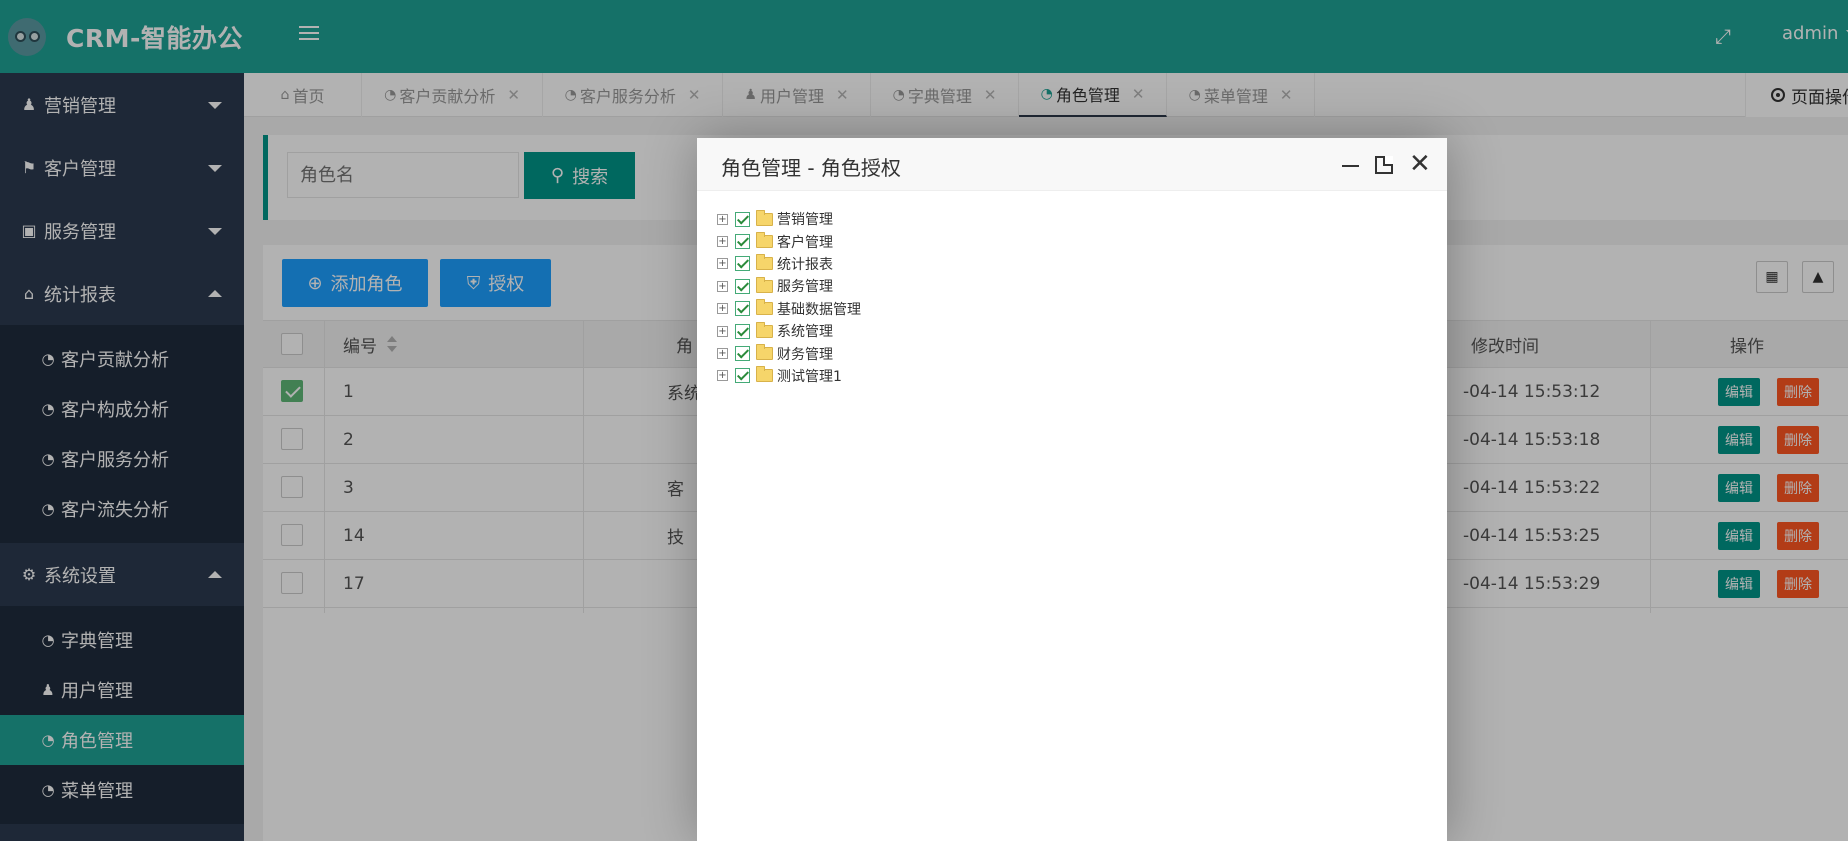  I want to click on close-icon: ✕, so click(1420, 164).